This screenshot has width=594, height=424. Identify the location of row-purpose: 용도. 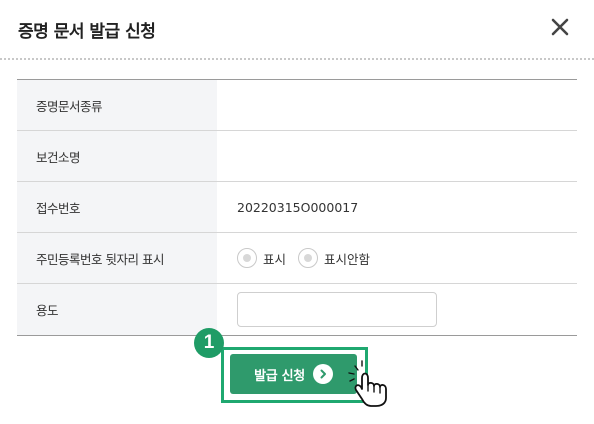
(297, 310).